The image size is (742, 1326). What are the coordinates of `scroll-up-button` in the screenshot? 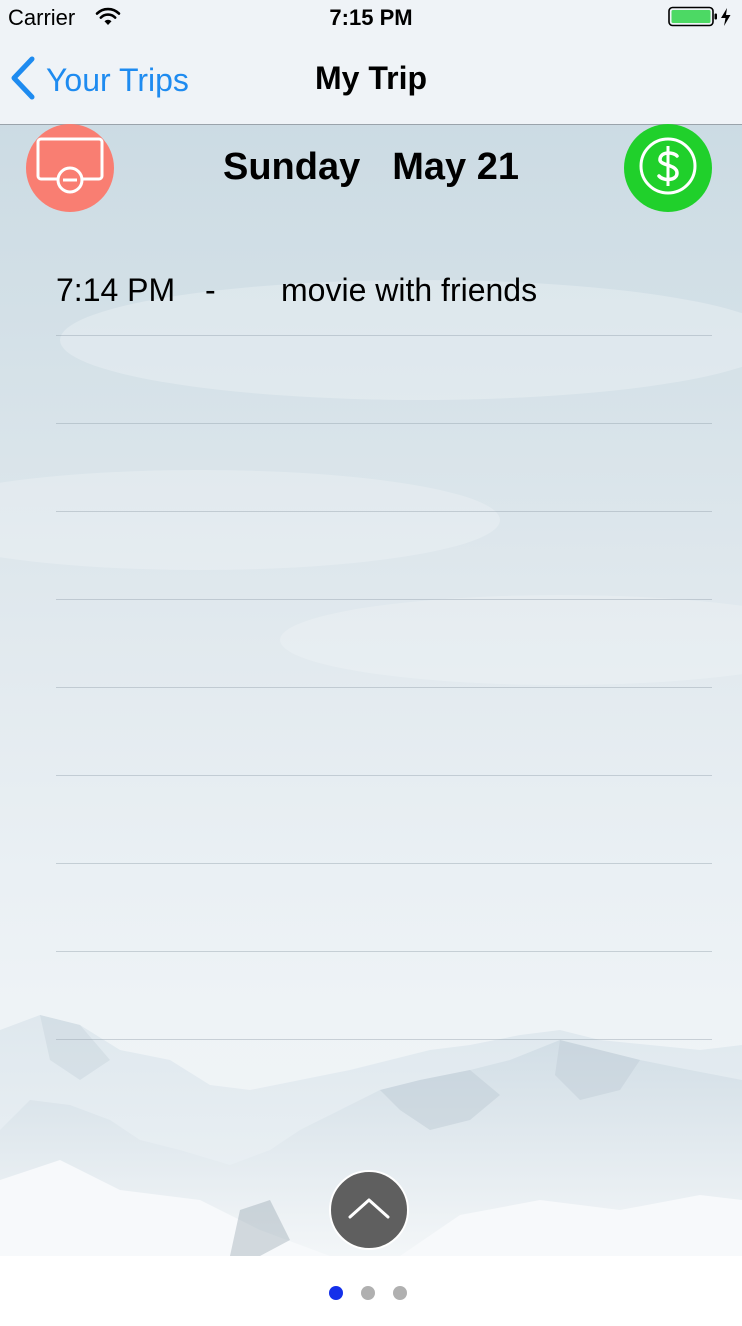 It's located at (369, 1210).